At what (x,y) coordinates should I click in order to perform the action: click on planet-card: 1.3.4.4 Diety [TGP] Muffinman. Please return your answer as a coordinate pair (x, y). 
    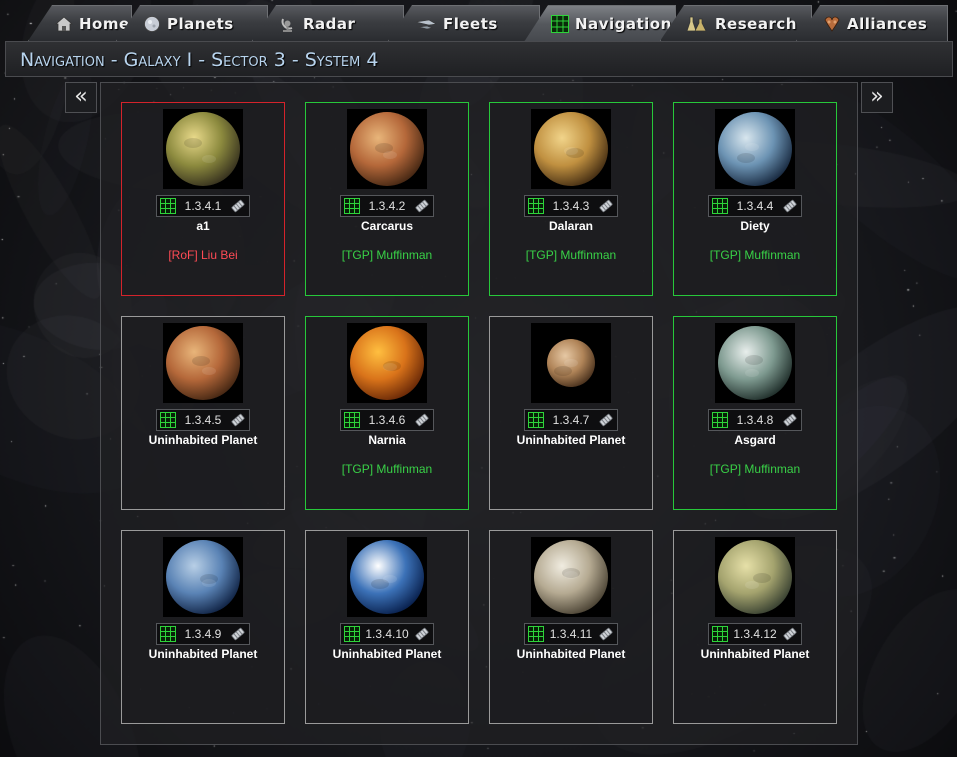
    Looking at the image, I should click on (755, 199).